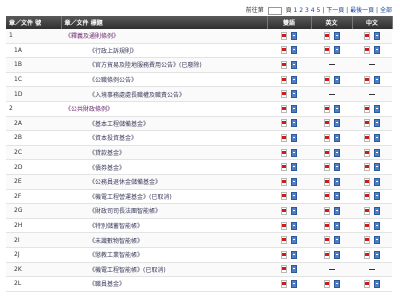 Image resolution: width=400 pixels, height=300 pixels. What do you see at coordinates (313, 10) in the screenshot?
I see `page-link-4: 4` at bounding box center [313, 10].